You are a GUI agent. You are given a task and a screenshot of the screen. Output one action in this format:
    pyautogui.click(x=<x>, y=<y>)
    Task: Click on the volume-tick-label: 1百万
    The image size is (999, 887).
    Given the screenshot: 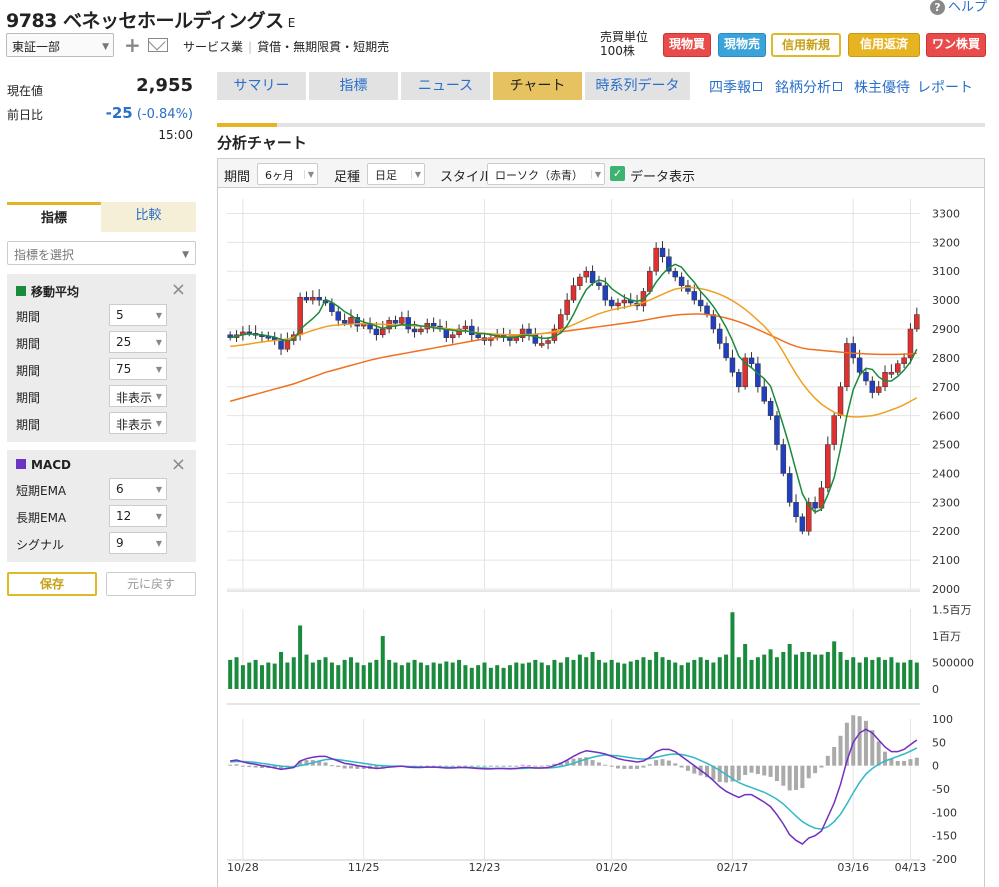 What is the action you would take?
    pyautogui.click(x=946, y=636)
    